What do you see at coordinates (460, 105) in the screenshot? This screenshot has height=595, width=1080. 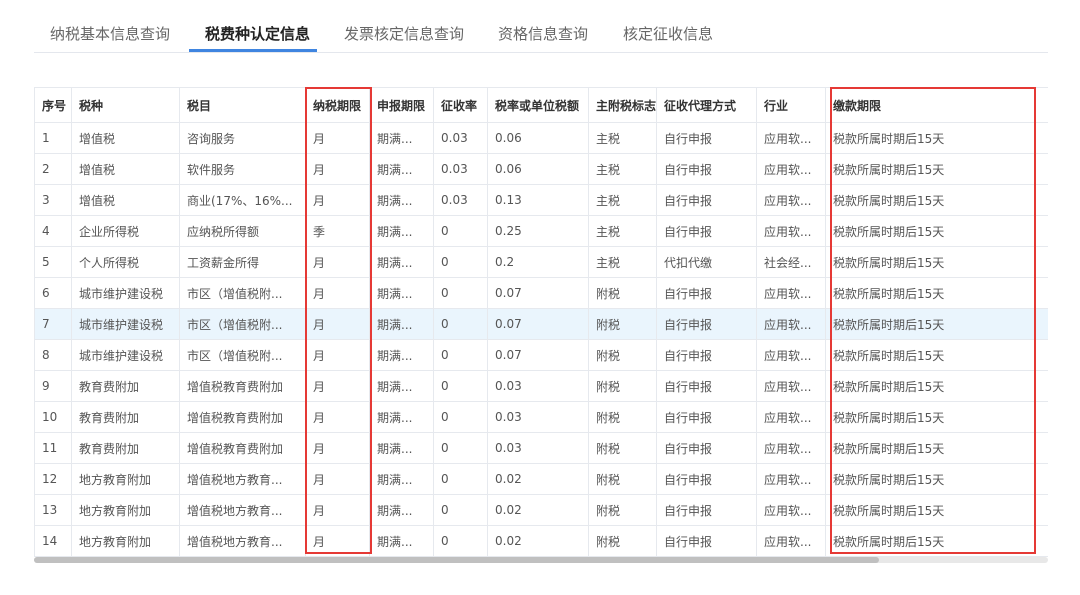 I see `column-header-collection-rate: 征收率` at bounding box center [460, 105].